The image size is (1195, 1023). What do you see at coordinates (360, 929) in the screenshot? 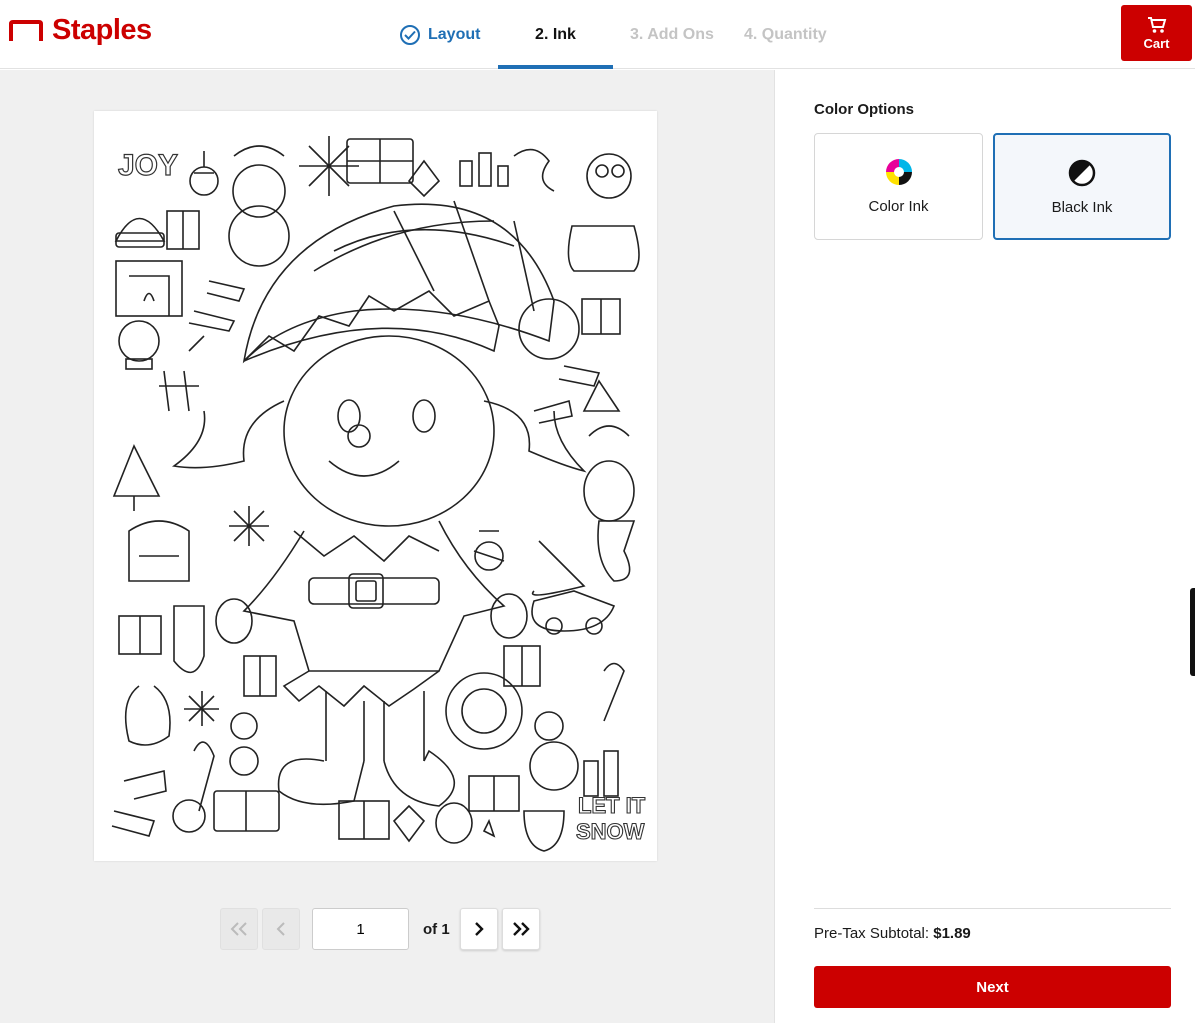
I see `page-number-input` at bounding box center [360, 929].